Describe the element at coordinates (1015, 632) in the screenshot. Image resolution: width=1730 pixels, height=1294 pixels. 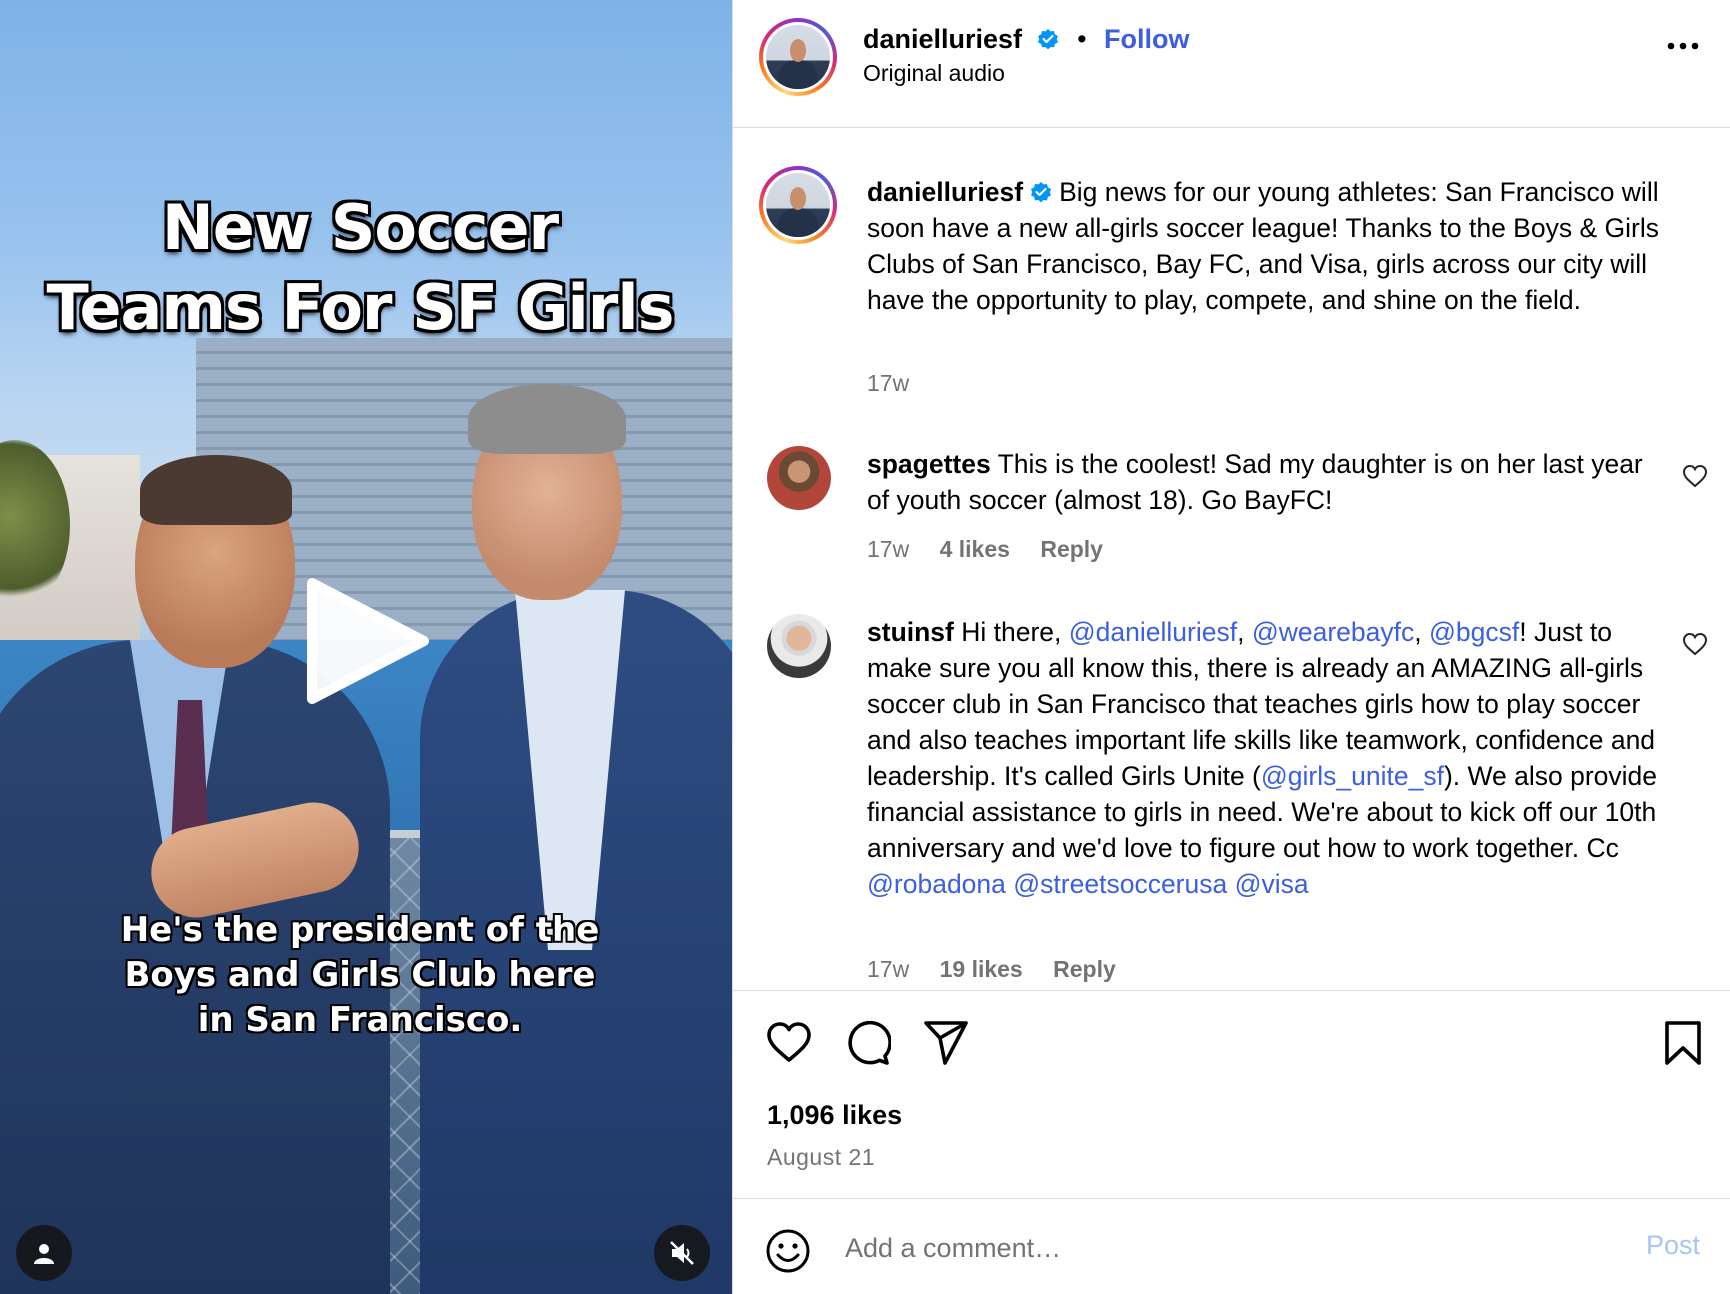
I see `comment-text: Hi there,` at that location.